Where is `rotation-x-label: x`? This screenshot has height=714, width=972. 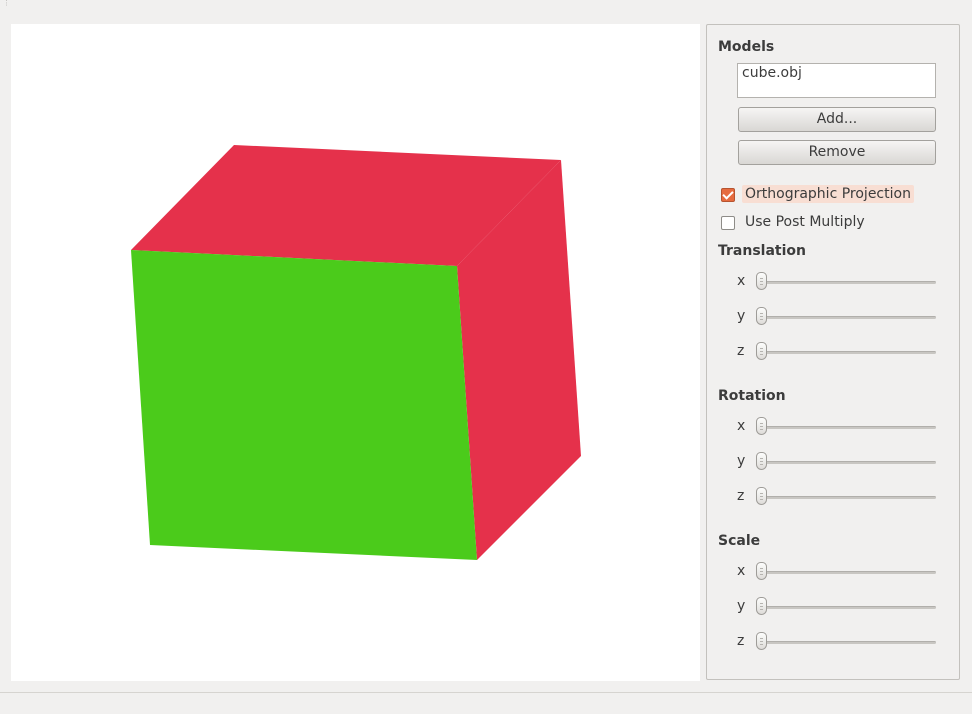 rotation-x-label: x is located at coordinates (741, 426).